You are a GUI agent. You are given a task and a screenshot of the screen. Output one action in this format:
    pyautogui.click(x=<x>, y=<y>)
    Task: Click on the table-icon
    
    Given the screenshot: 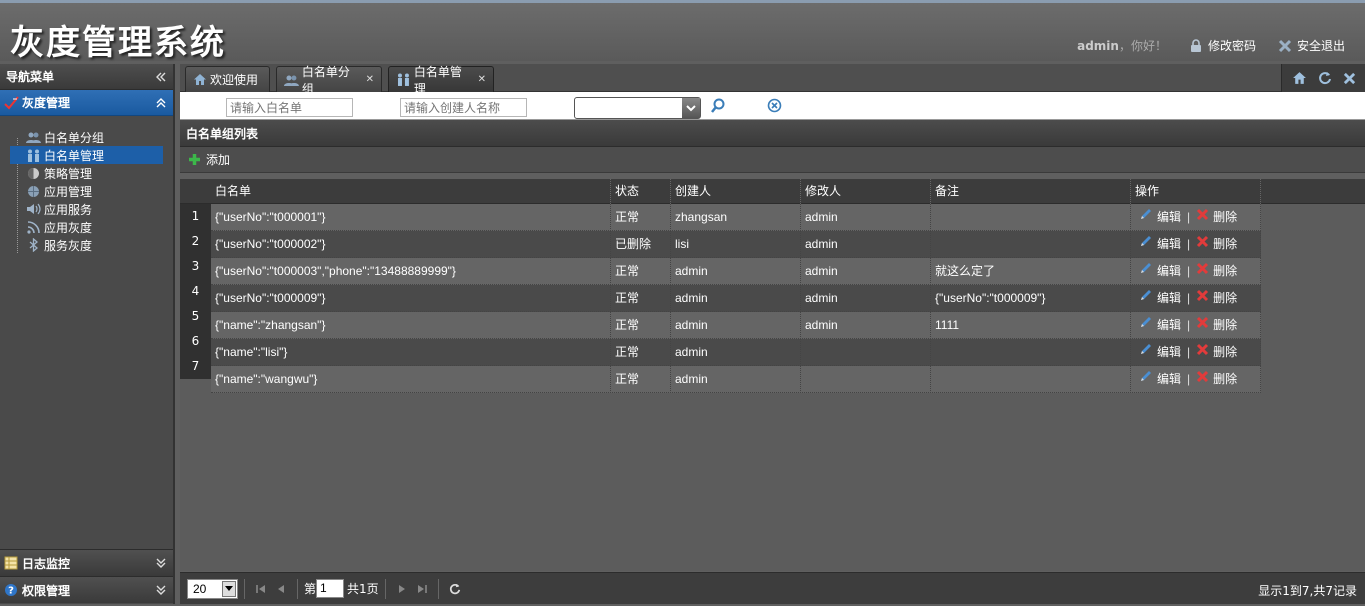 What is the action you would take?
    pyautogui.click(x=11, y=563)
    